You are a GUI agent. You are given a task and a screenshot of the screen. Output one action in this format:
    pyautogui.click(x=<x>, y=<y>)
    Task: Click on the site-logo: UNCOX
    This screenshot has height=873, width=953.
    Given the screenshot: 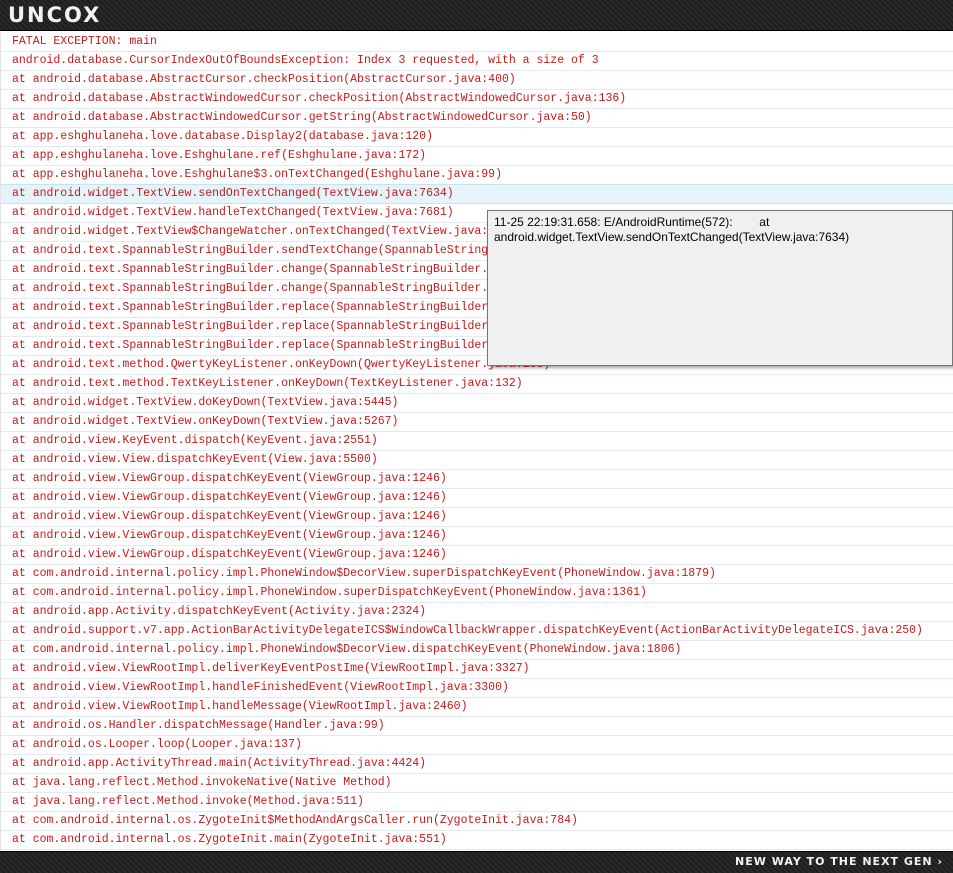 What is the action you would take?
    pyautogui.click(x=54, y=15)
    